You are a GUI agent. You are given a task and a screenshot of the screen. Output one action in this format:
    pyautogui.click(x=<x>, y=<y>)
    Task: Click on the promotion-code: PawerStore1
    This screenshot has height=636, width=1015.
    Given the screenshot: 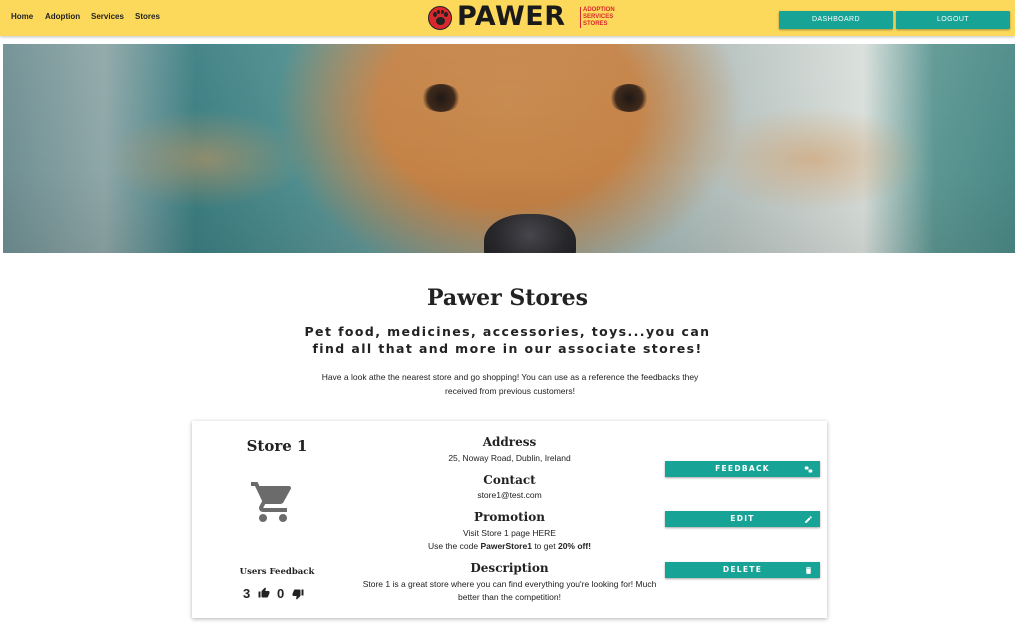 What is the action you would take?
    pyautogui.click(x=506, y=546)
    